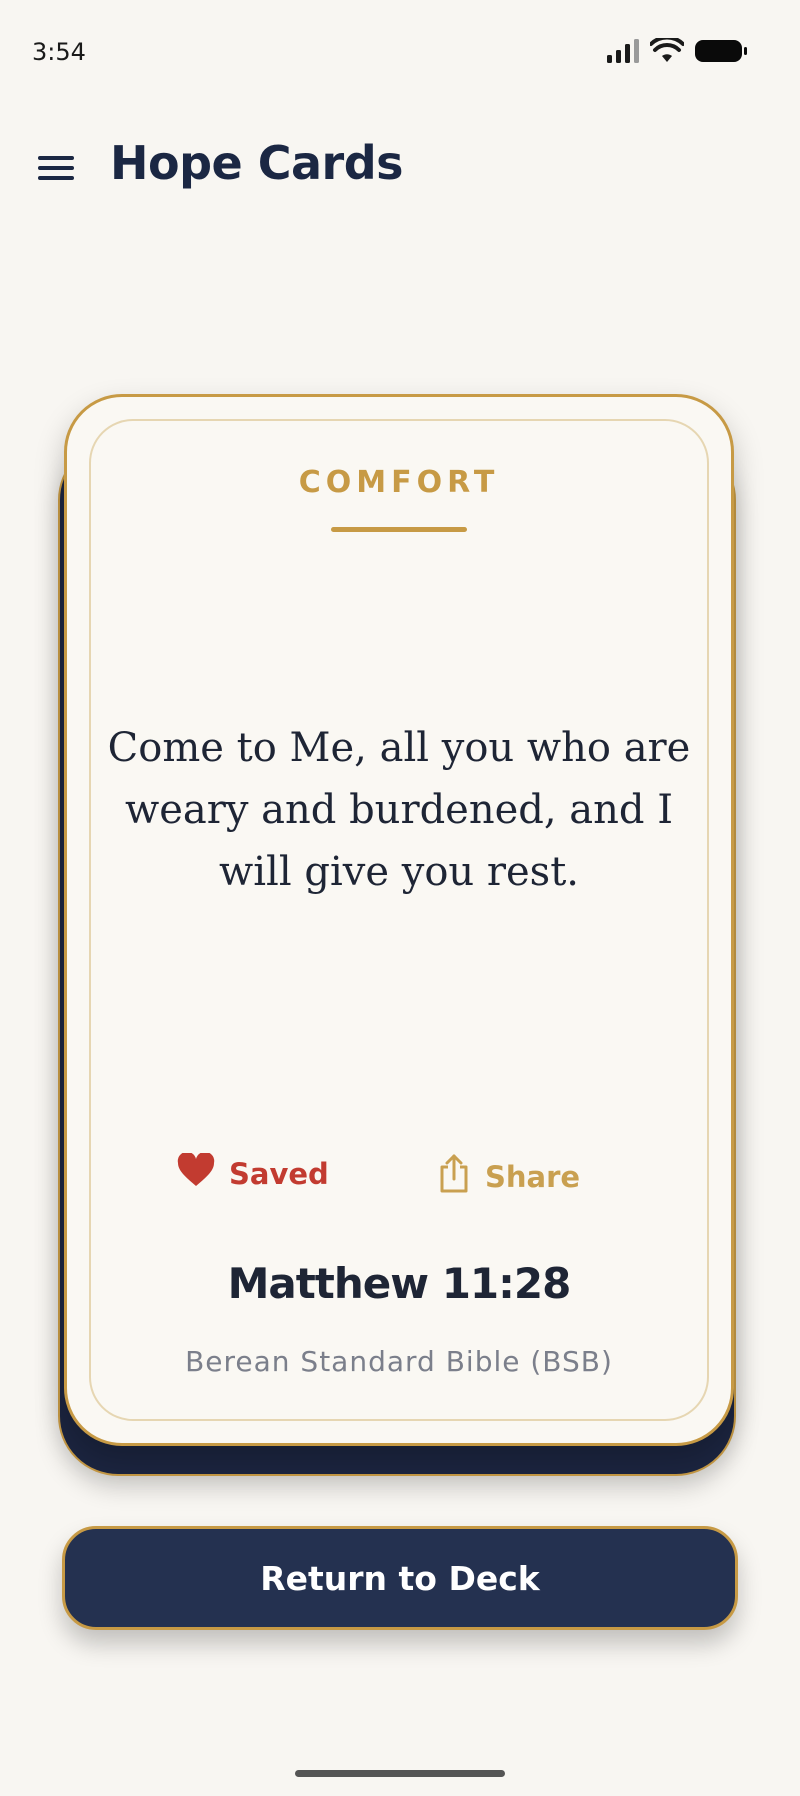 This screenshot has height=1796, width=800. I want to click on wifi-icon, so click(667, 52).